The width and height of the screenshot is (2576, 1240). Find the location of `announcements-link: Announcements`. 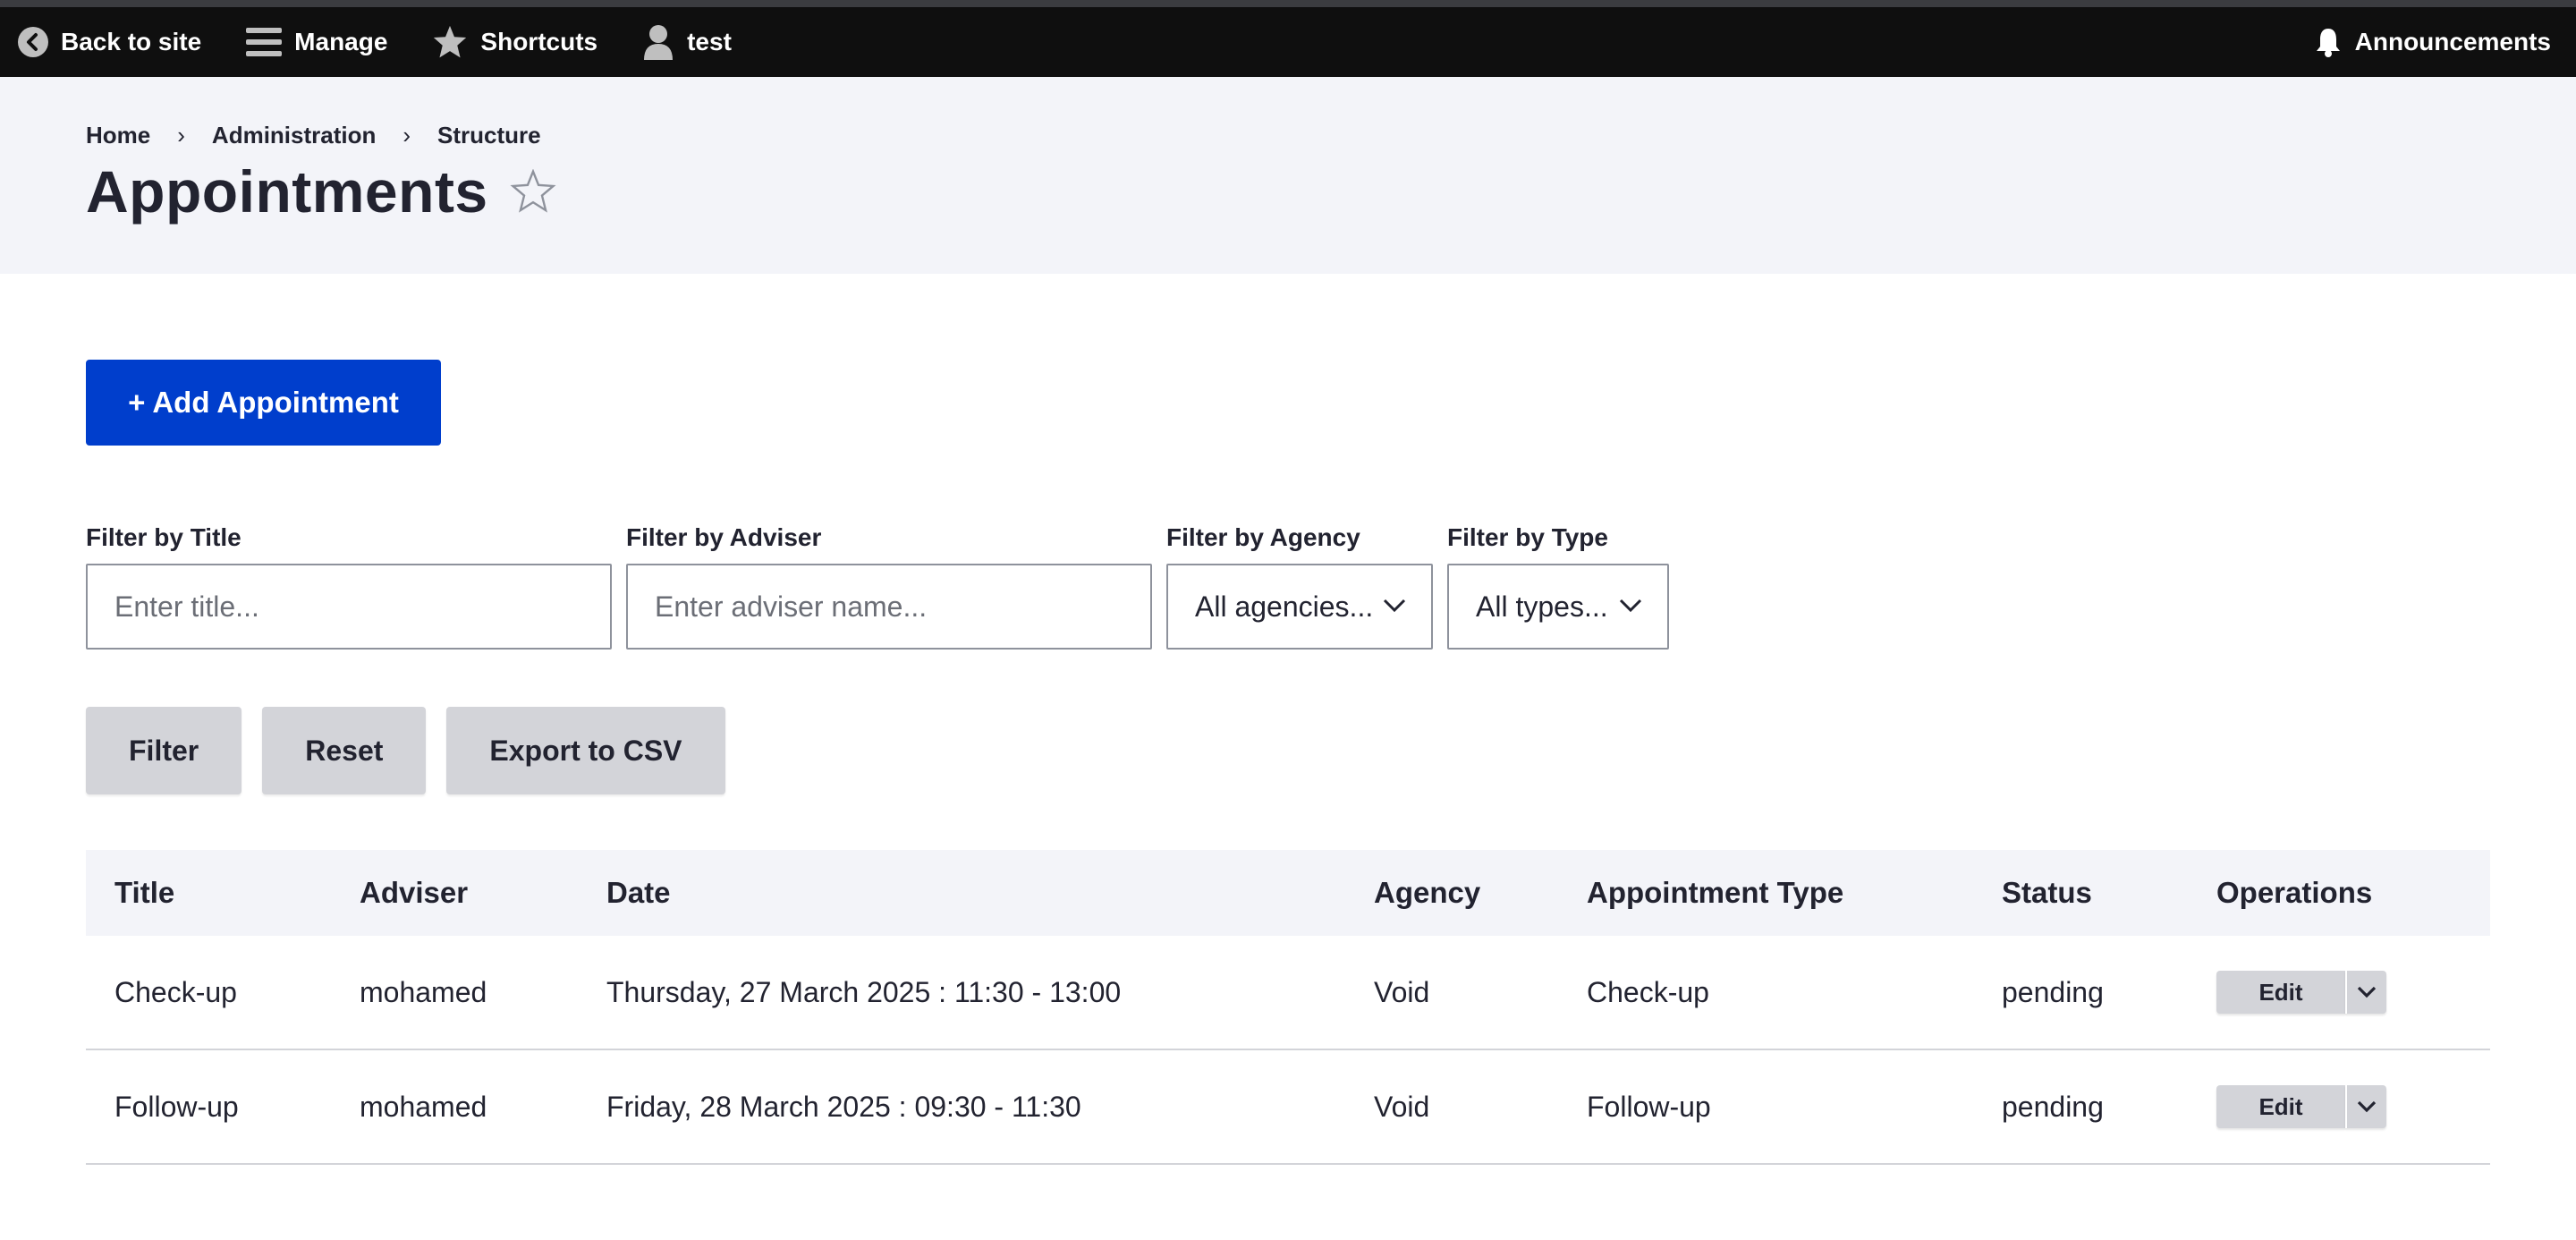

announcements-link: Announcements is located at coordinates (2432, 42).